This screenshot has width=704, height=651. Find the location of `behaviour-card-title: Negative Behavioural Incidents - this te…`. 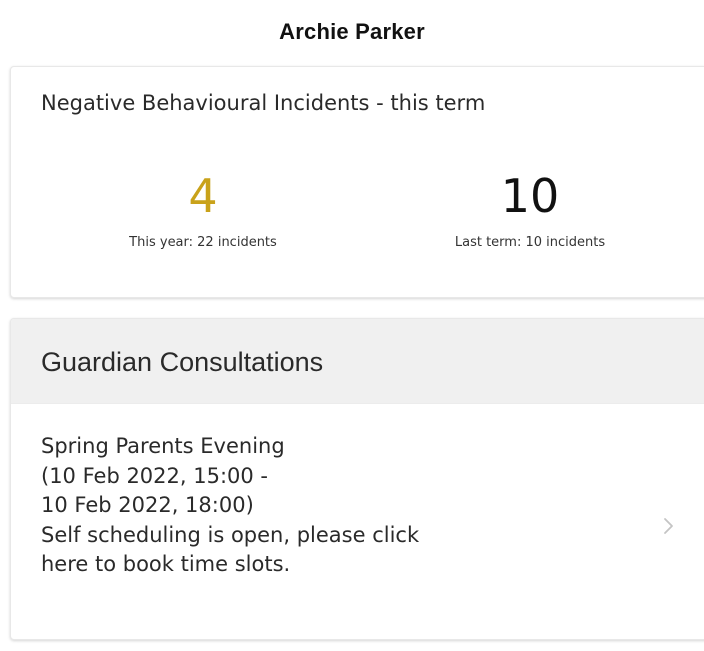

behaviour-card-title: Negative Behavioural Incidents - this te… is located at coordinates (263, 103).